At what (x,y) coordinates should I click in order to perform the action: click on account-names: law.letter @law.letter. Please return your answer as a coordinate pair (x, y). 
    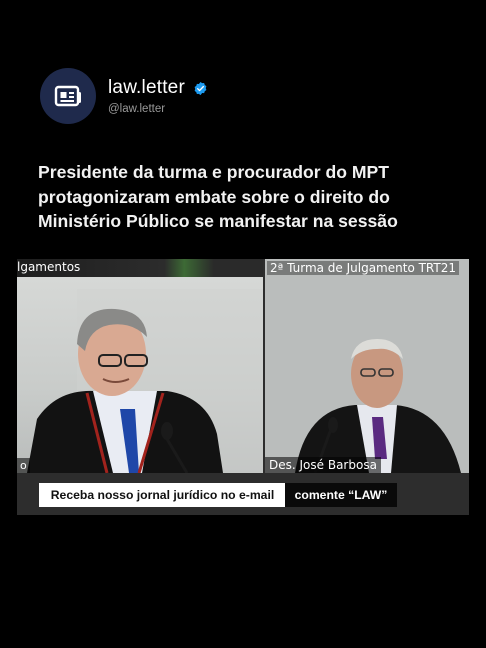
    Looking at the image, I should click on (158, 96).